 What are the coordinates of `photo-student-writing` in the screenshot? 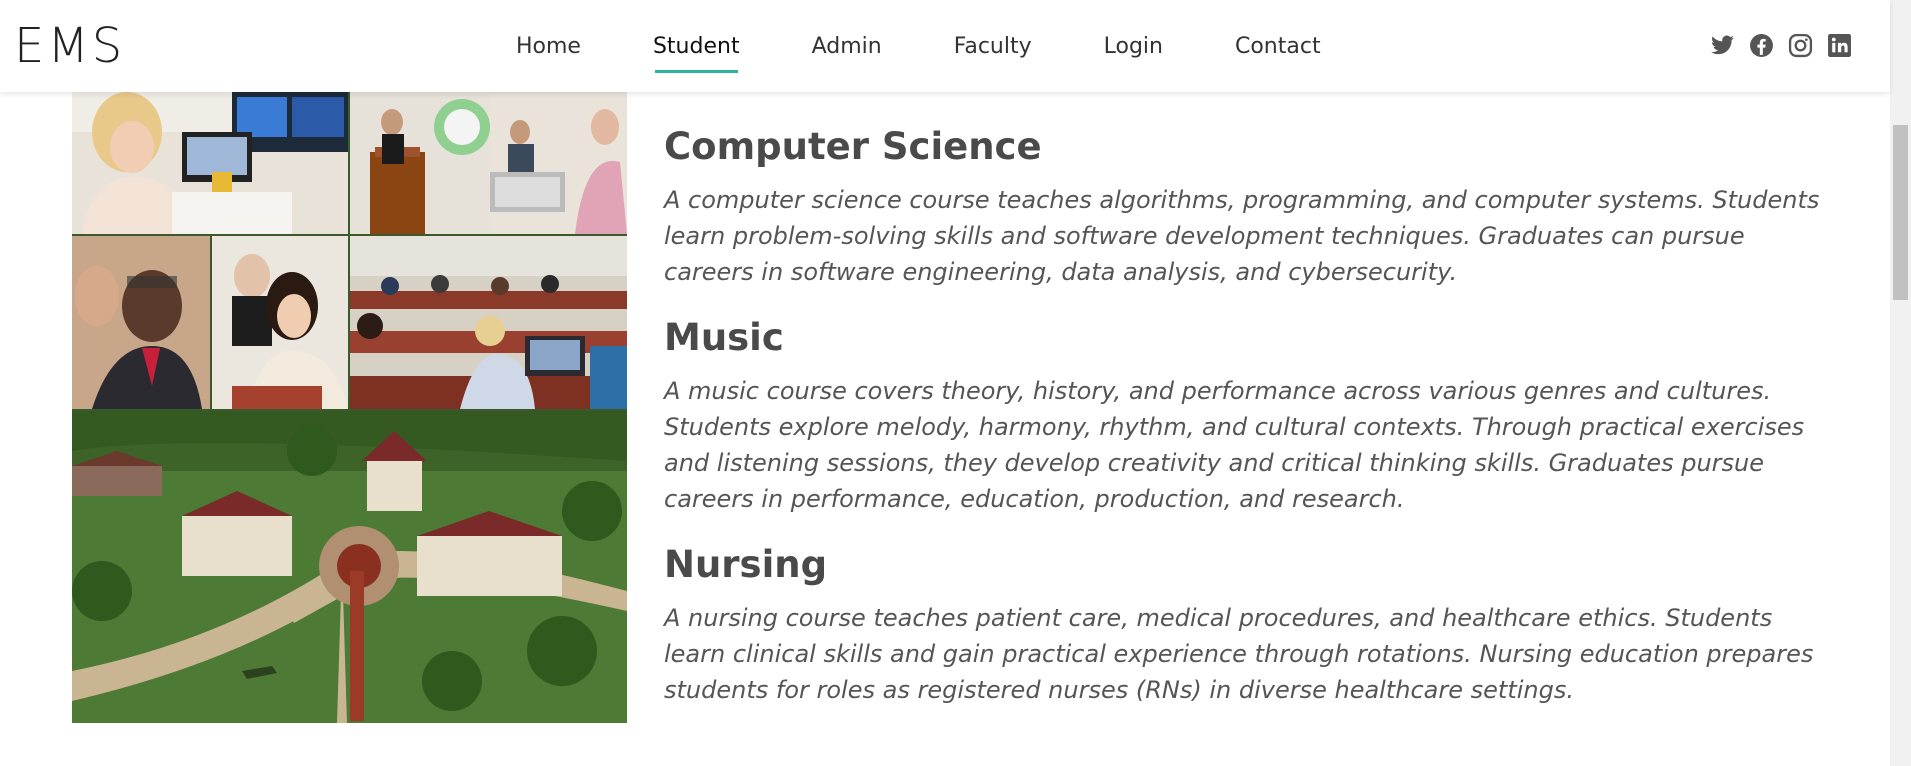 It's located at (280, 322).